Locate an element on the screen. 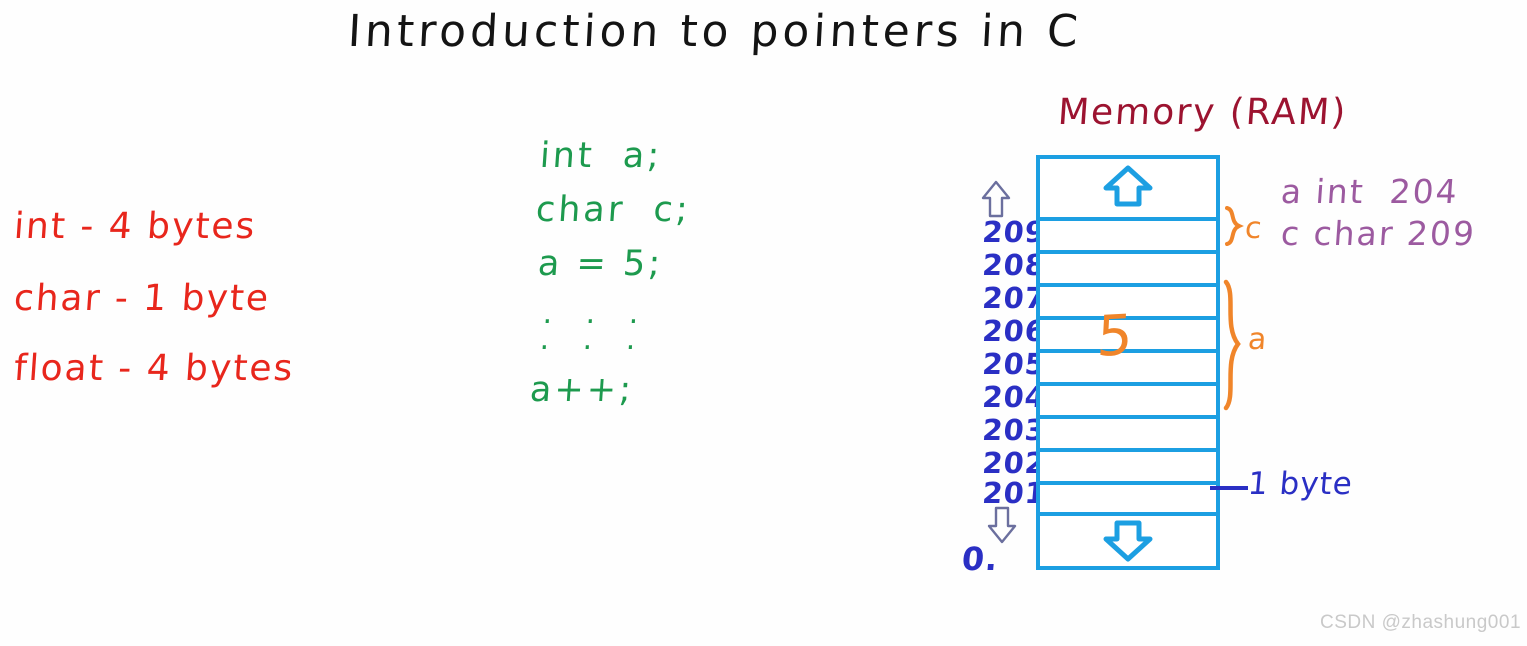  address-label-203: 203 is located at coordinates (1014, 430).